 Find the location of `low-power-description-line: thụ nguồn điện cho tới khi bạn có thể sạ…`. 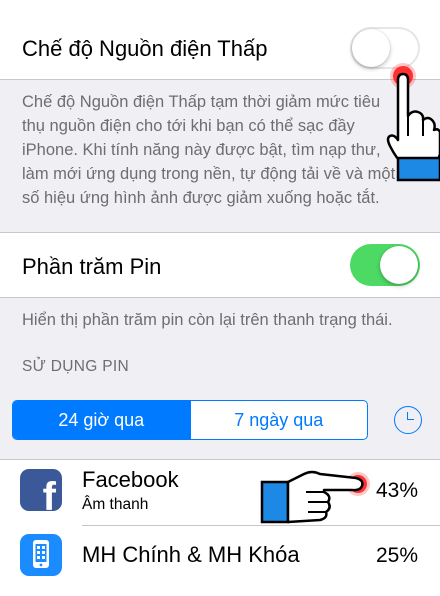

low-power-description-line: thụ nguồn điện cho tới khi bạn có thể sạ… is located at coordinates (188, 126).